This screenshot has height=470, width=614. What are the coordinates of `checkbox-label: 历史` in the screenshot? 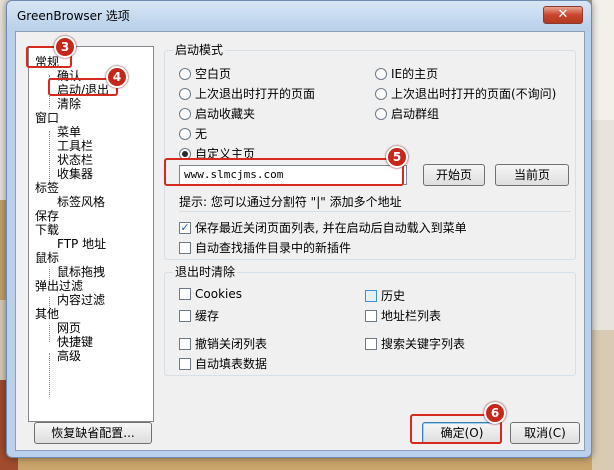 It's located at (393, 296).